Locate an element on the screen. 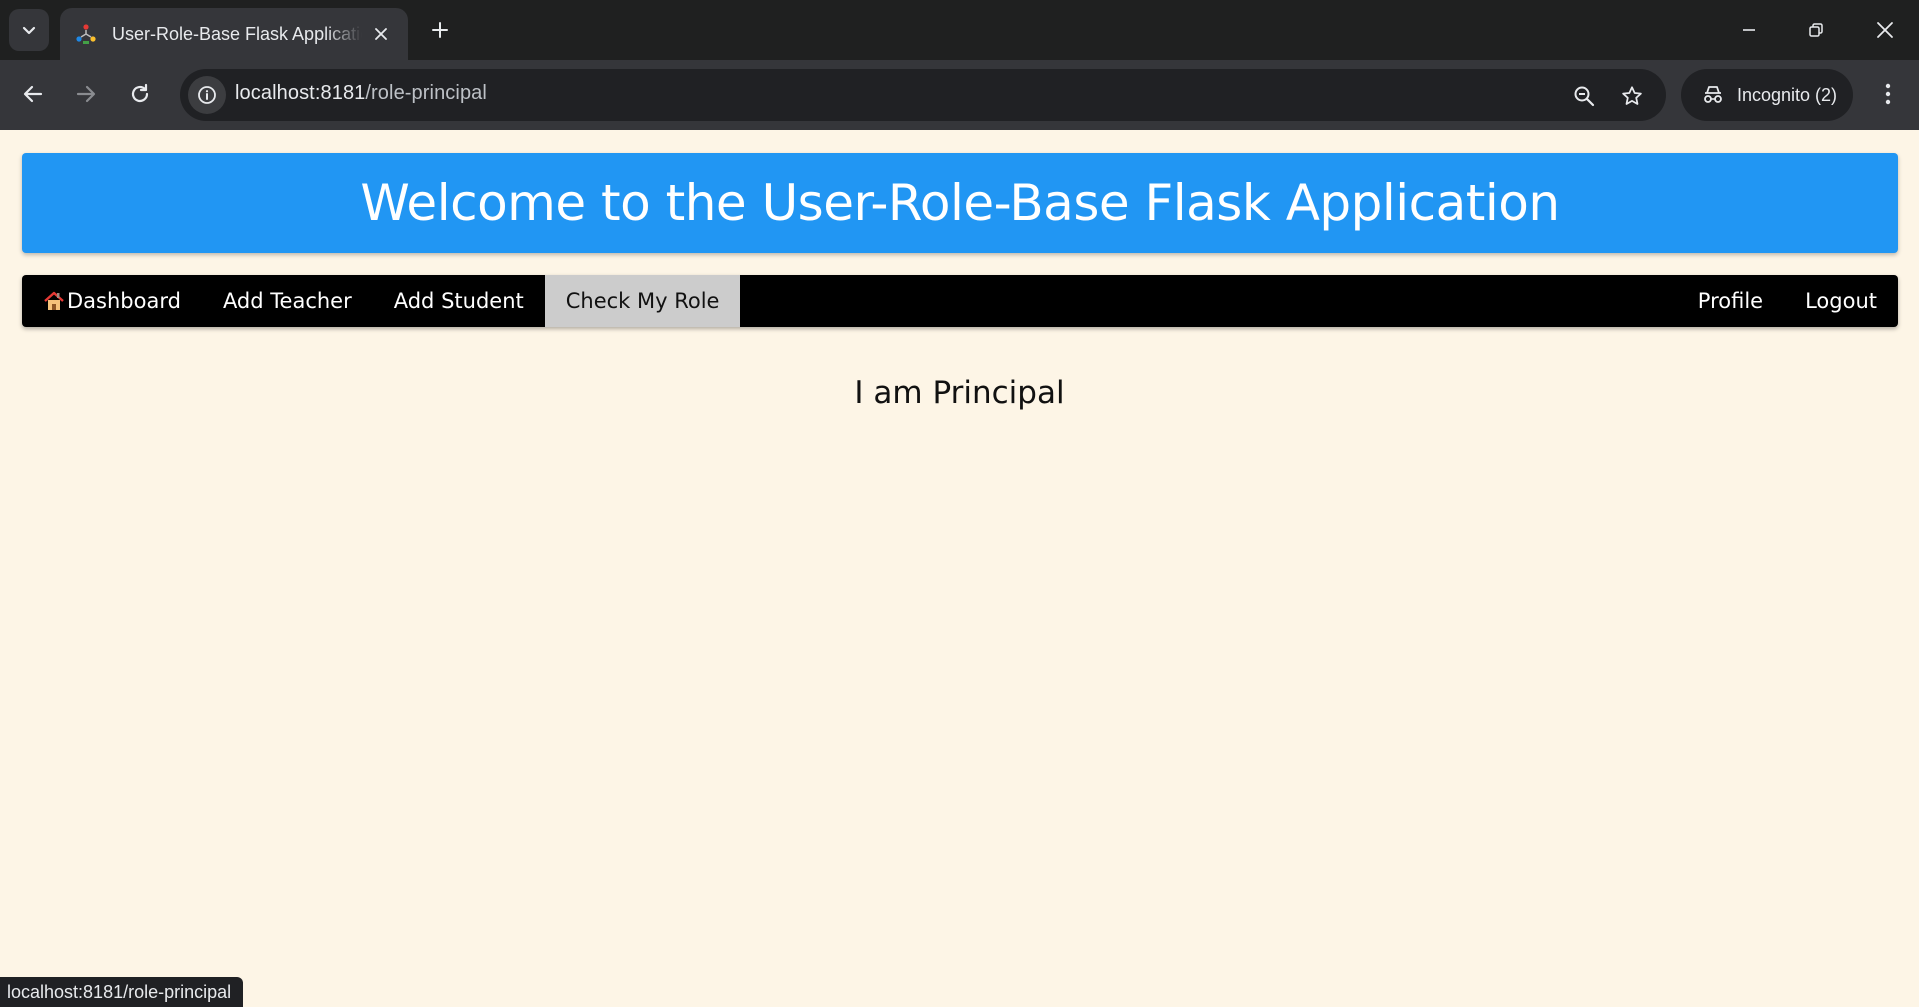  nav-profile: Profile is located at coordinates (1730, 301).